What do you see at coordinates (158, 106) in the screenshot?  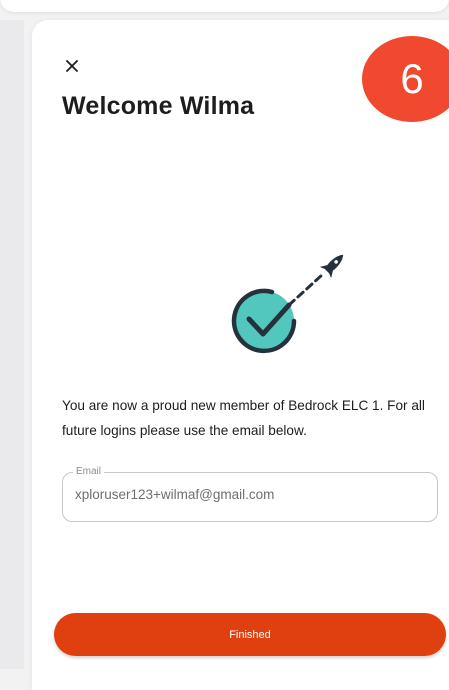 I see `page-title: Welcome Wilma` at bounding box center [158, 106].